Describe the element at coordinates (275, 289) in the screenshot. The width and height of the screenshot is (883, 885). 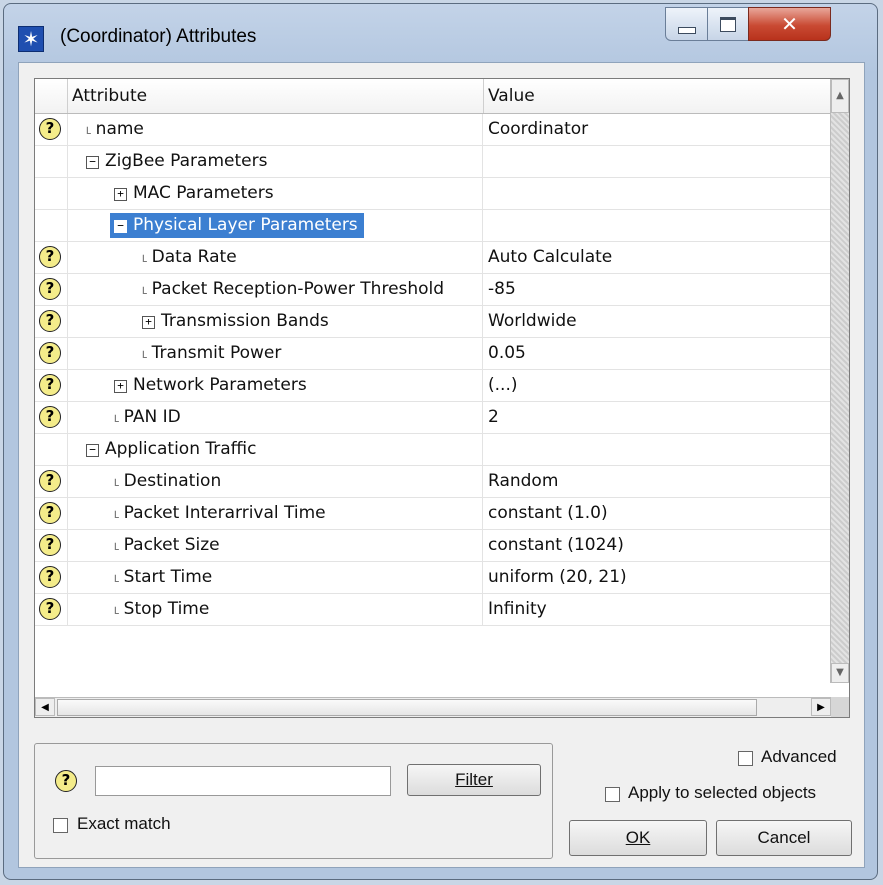
I see `attribute-cell: ˪ Packet Reception-Power Threshold` at that location.